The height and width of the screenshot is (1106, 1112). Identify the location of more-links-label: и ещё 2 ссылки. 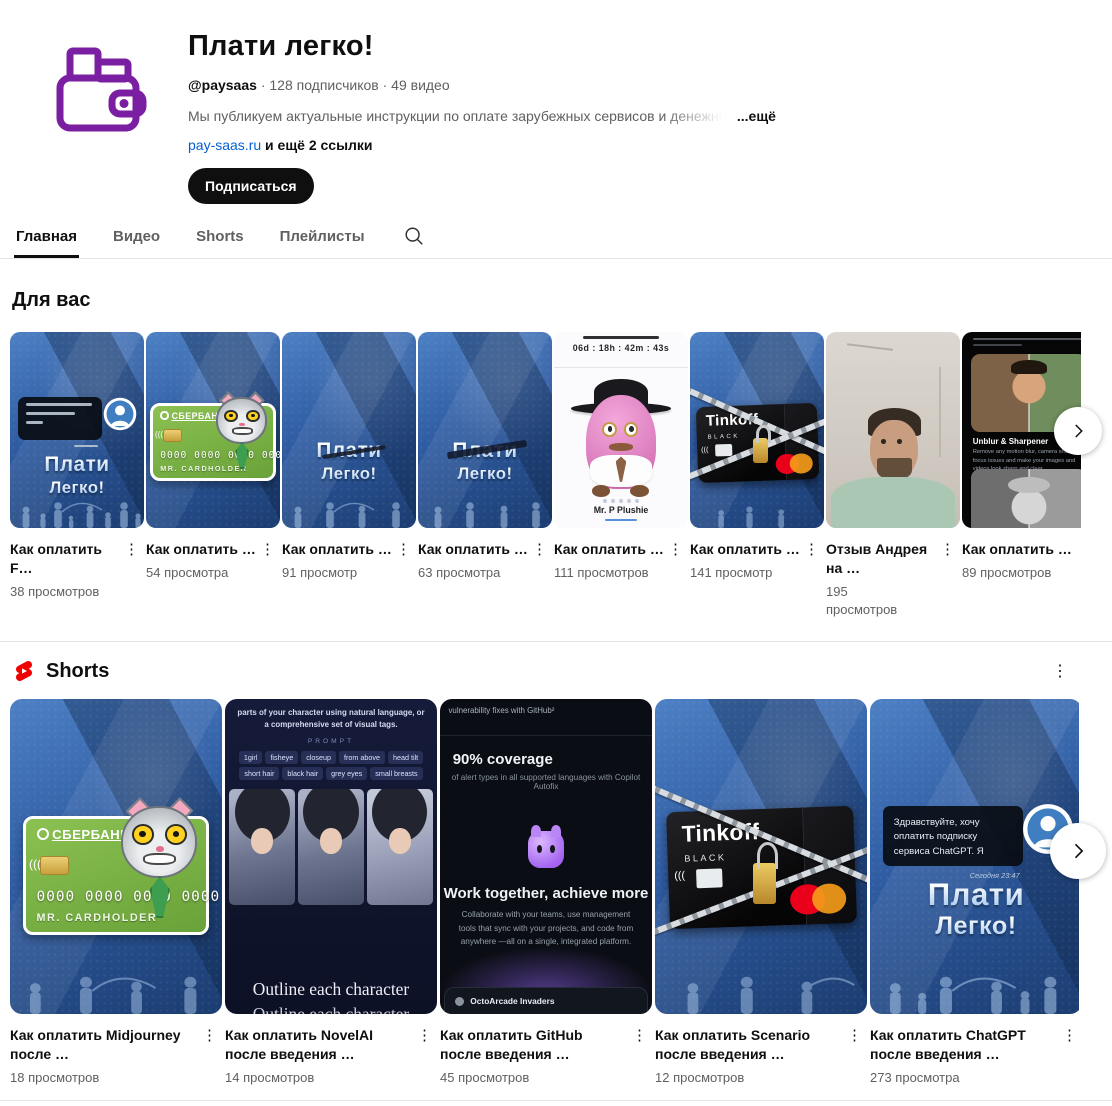
(318, 145).